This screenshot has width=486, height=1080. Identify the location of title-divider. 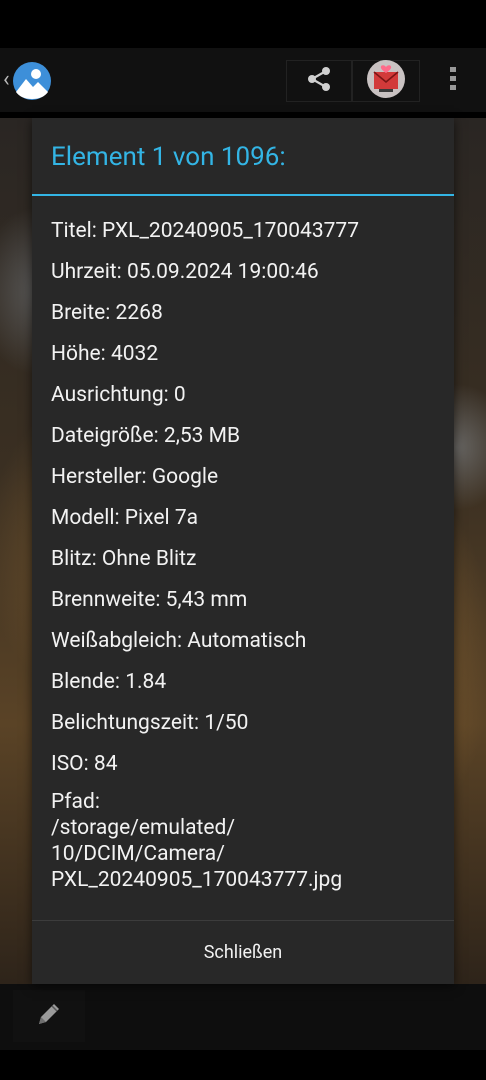
(243, 195).